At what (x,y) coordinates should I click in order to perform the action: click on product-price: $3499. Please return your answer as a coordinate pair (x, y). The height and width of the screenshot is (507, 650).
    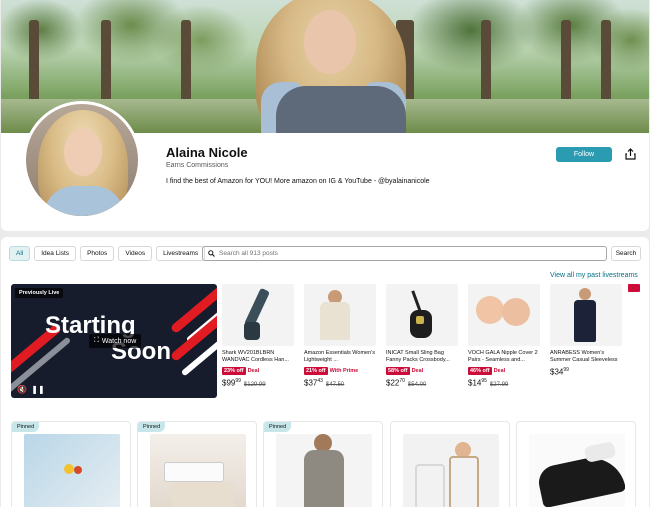
    Looking at the image, I should click on (559, 372).